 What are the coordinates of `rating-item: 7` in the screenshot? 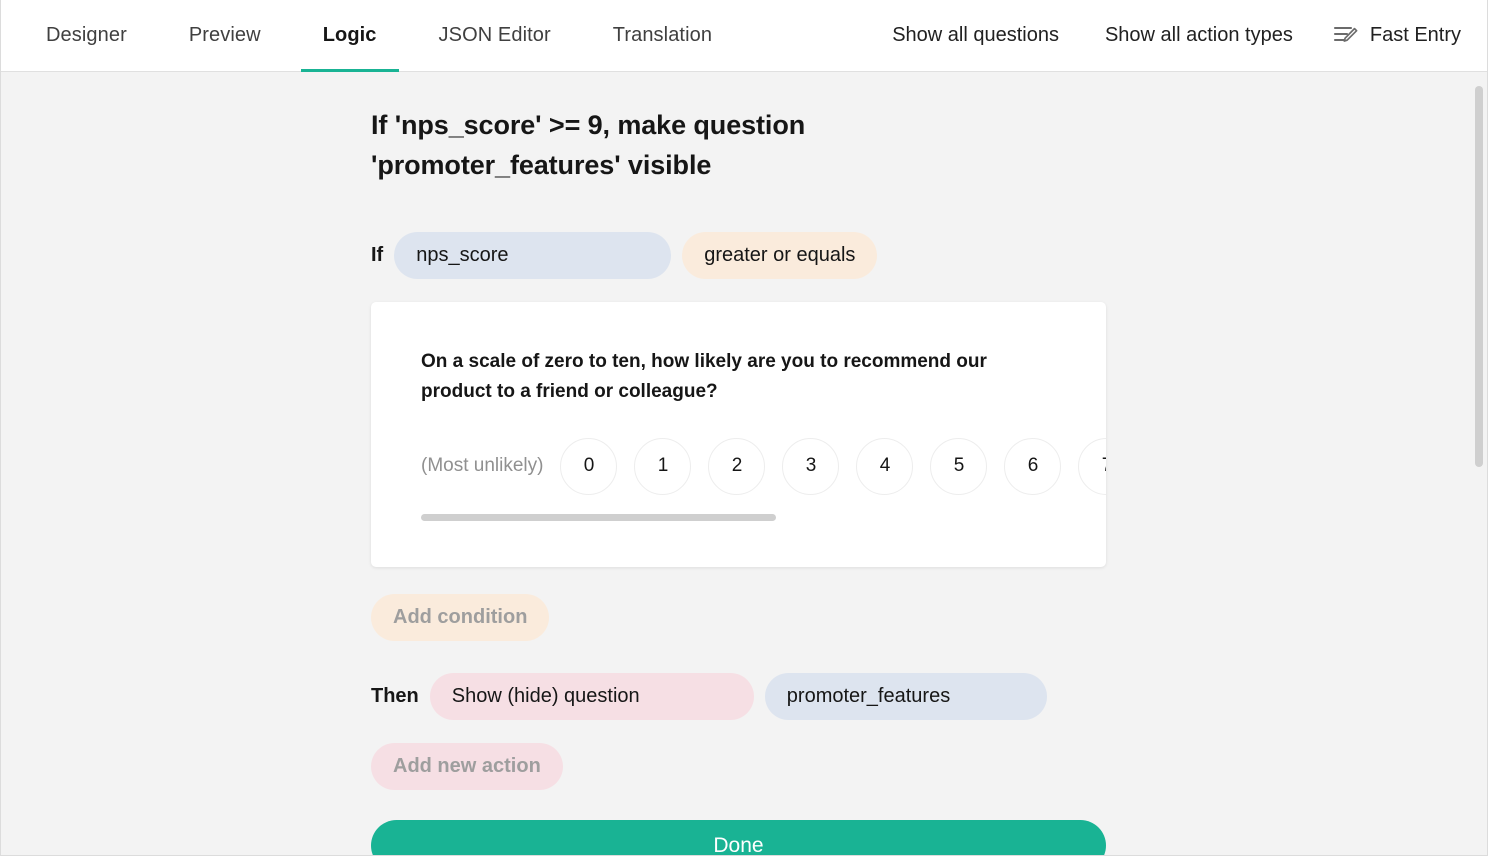 It's located at (1092, 466).